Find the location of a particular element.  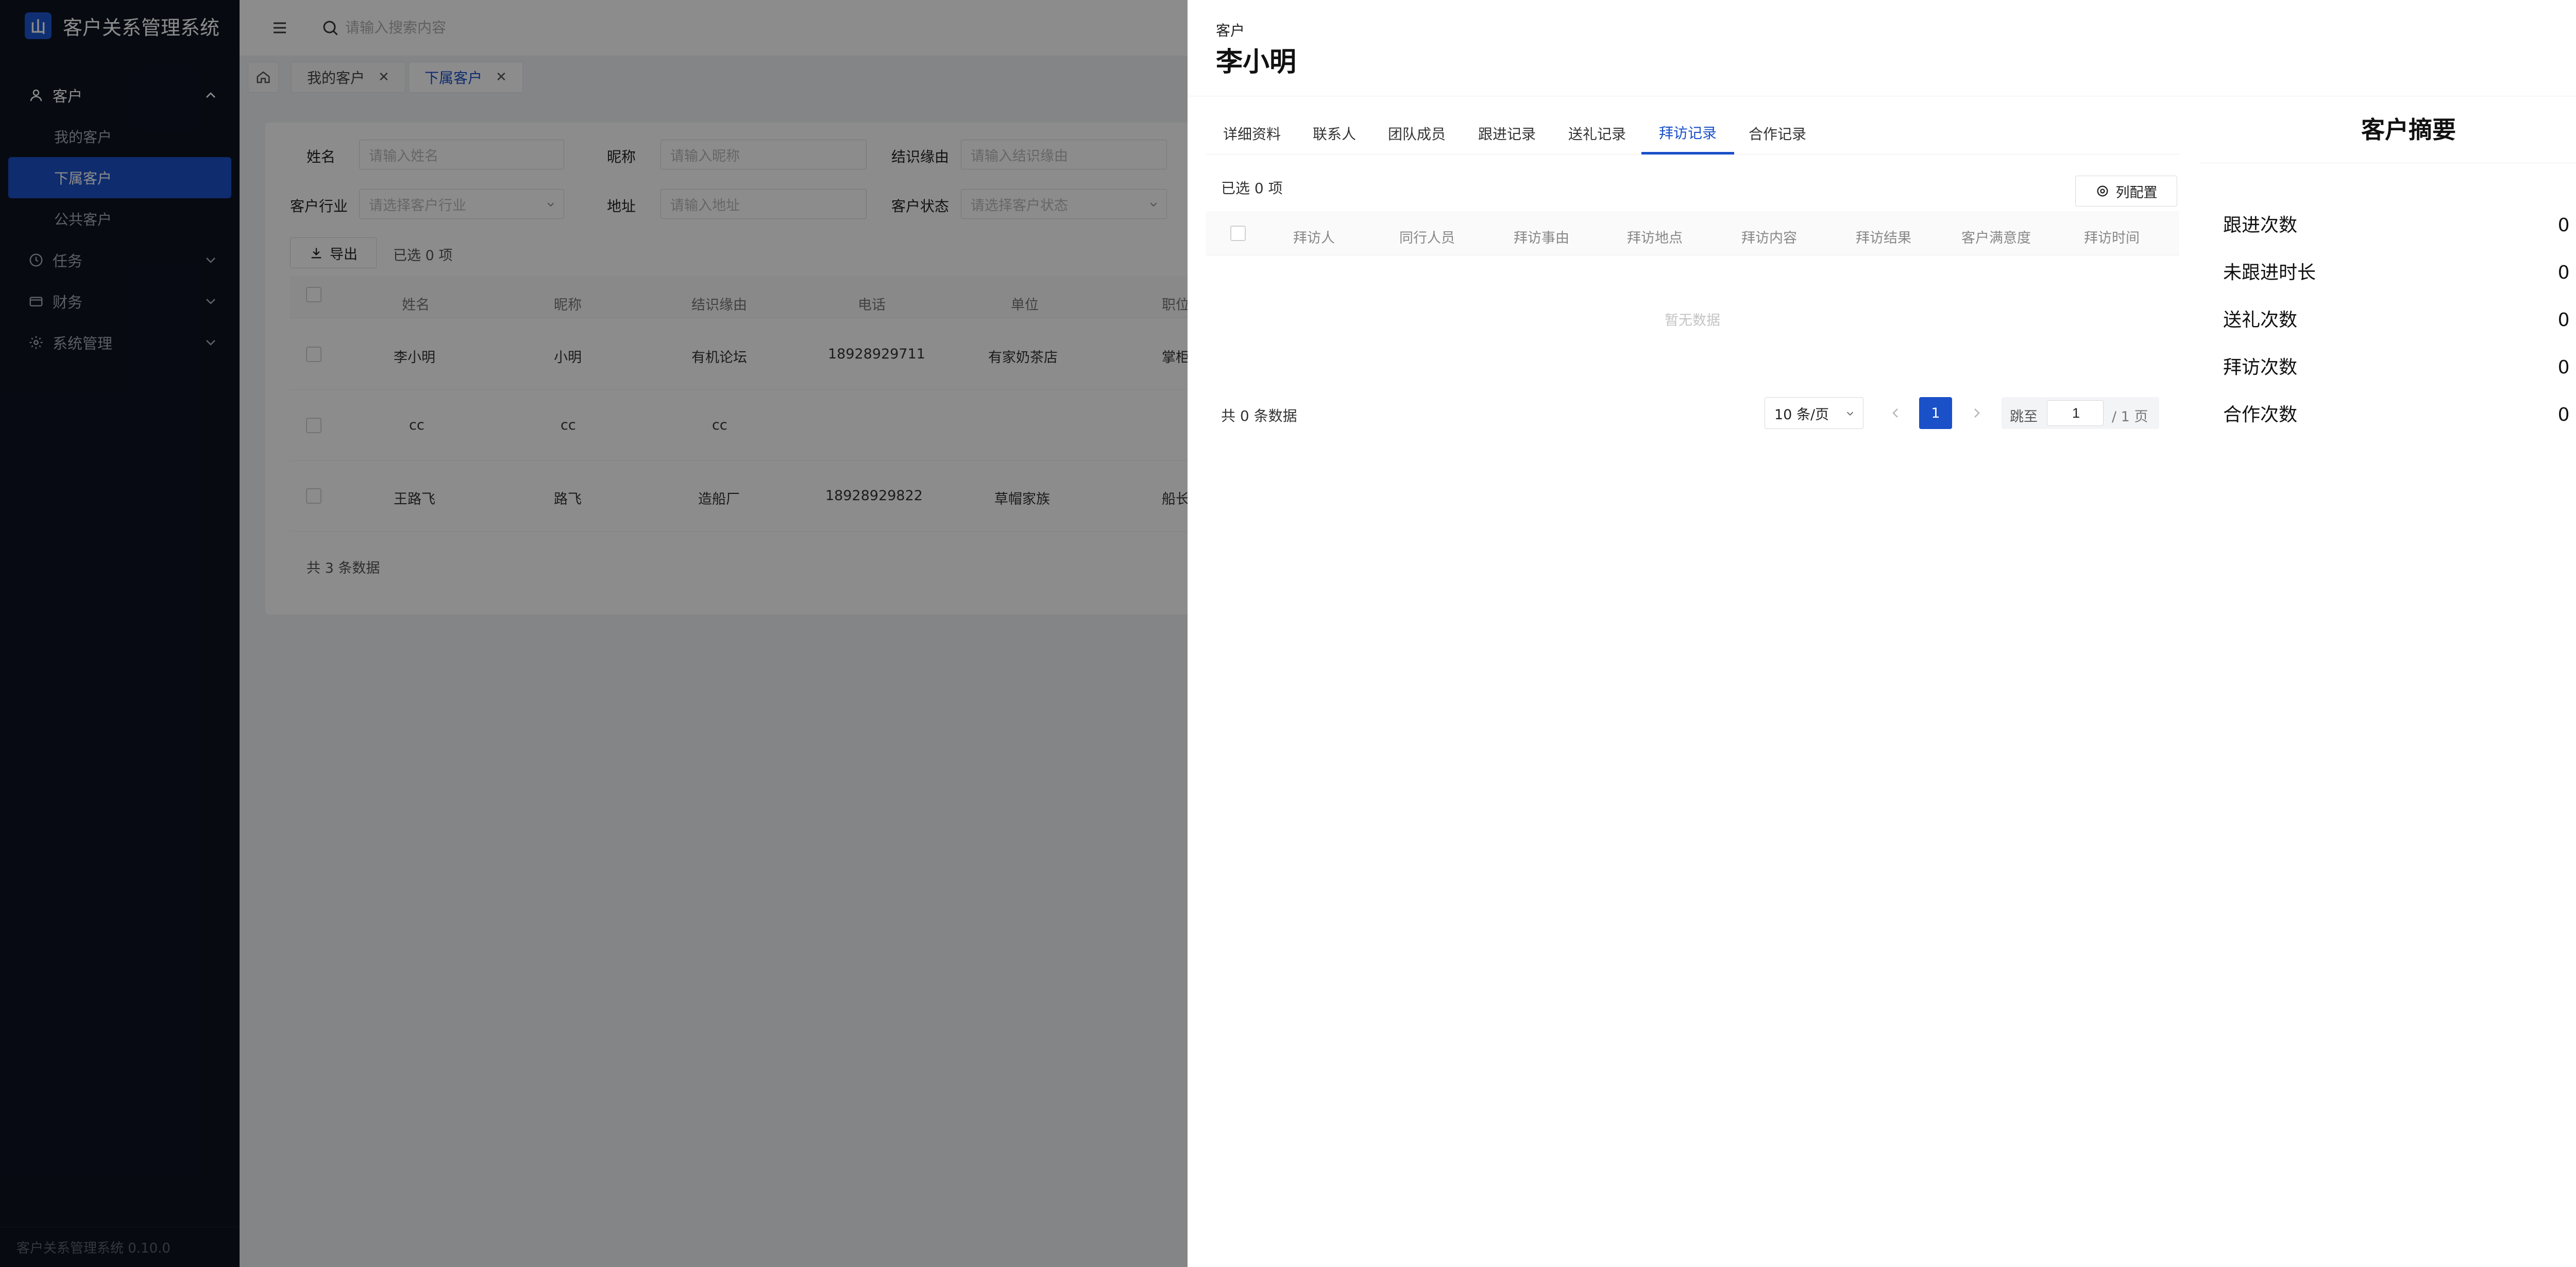

jump-label: 跳至 is located at coordinates (2024, 417).